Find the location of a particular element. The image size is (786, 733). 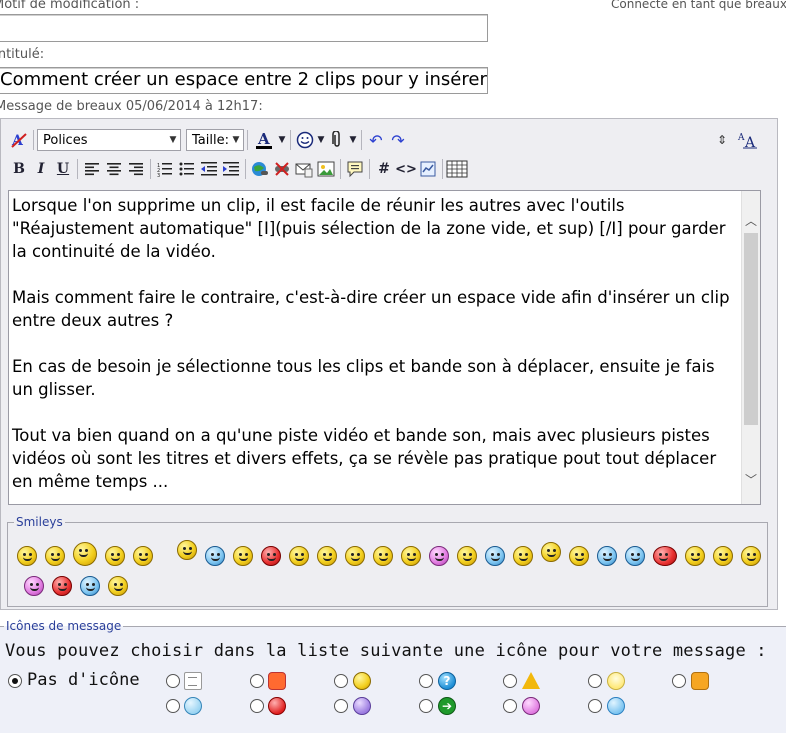

smiley-bunny-icon is located at coordinates (439, 556).